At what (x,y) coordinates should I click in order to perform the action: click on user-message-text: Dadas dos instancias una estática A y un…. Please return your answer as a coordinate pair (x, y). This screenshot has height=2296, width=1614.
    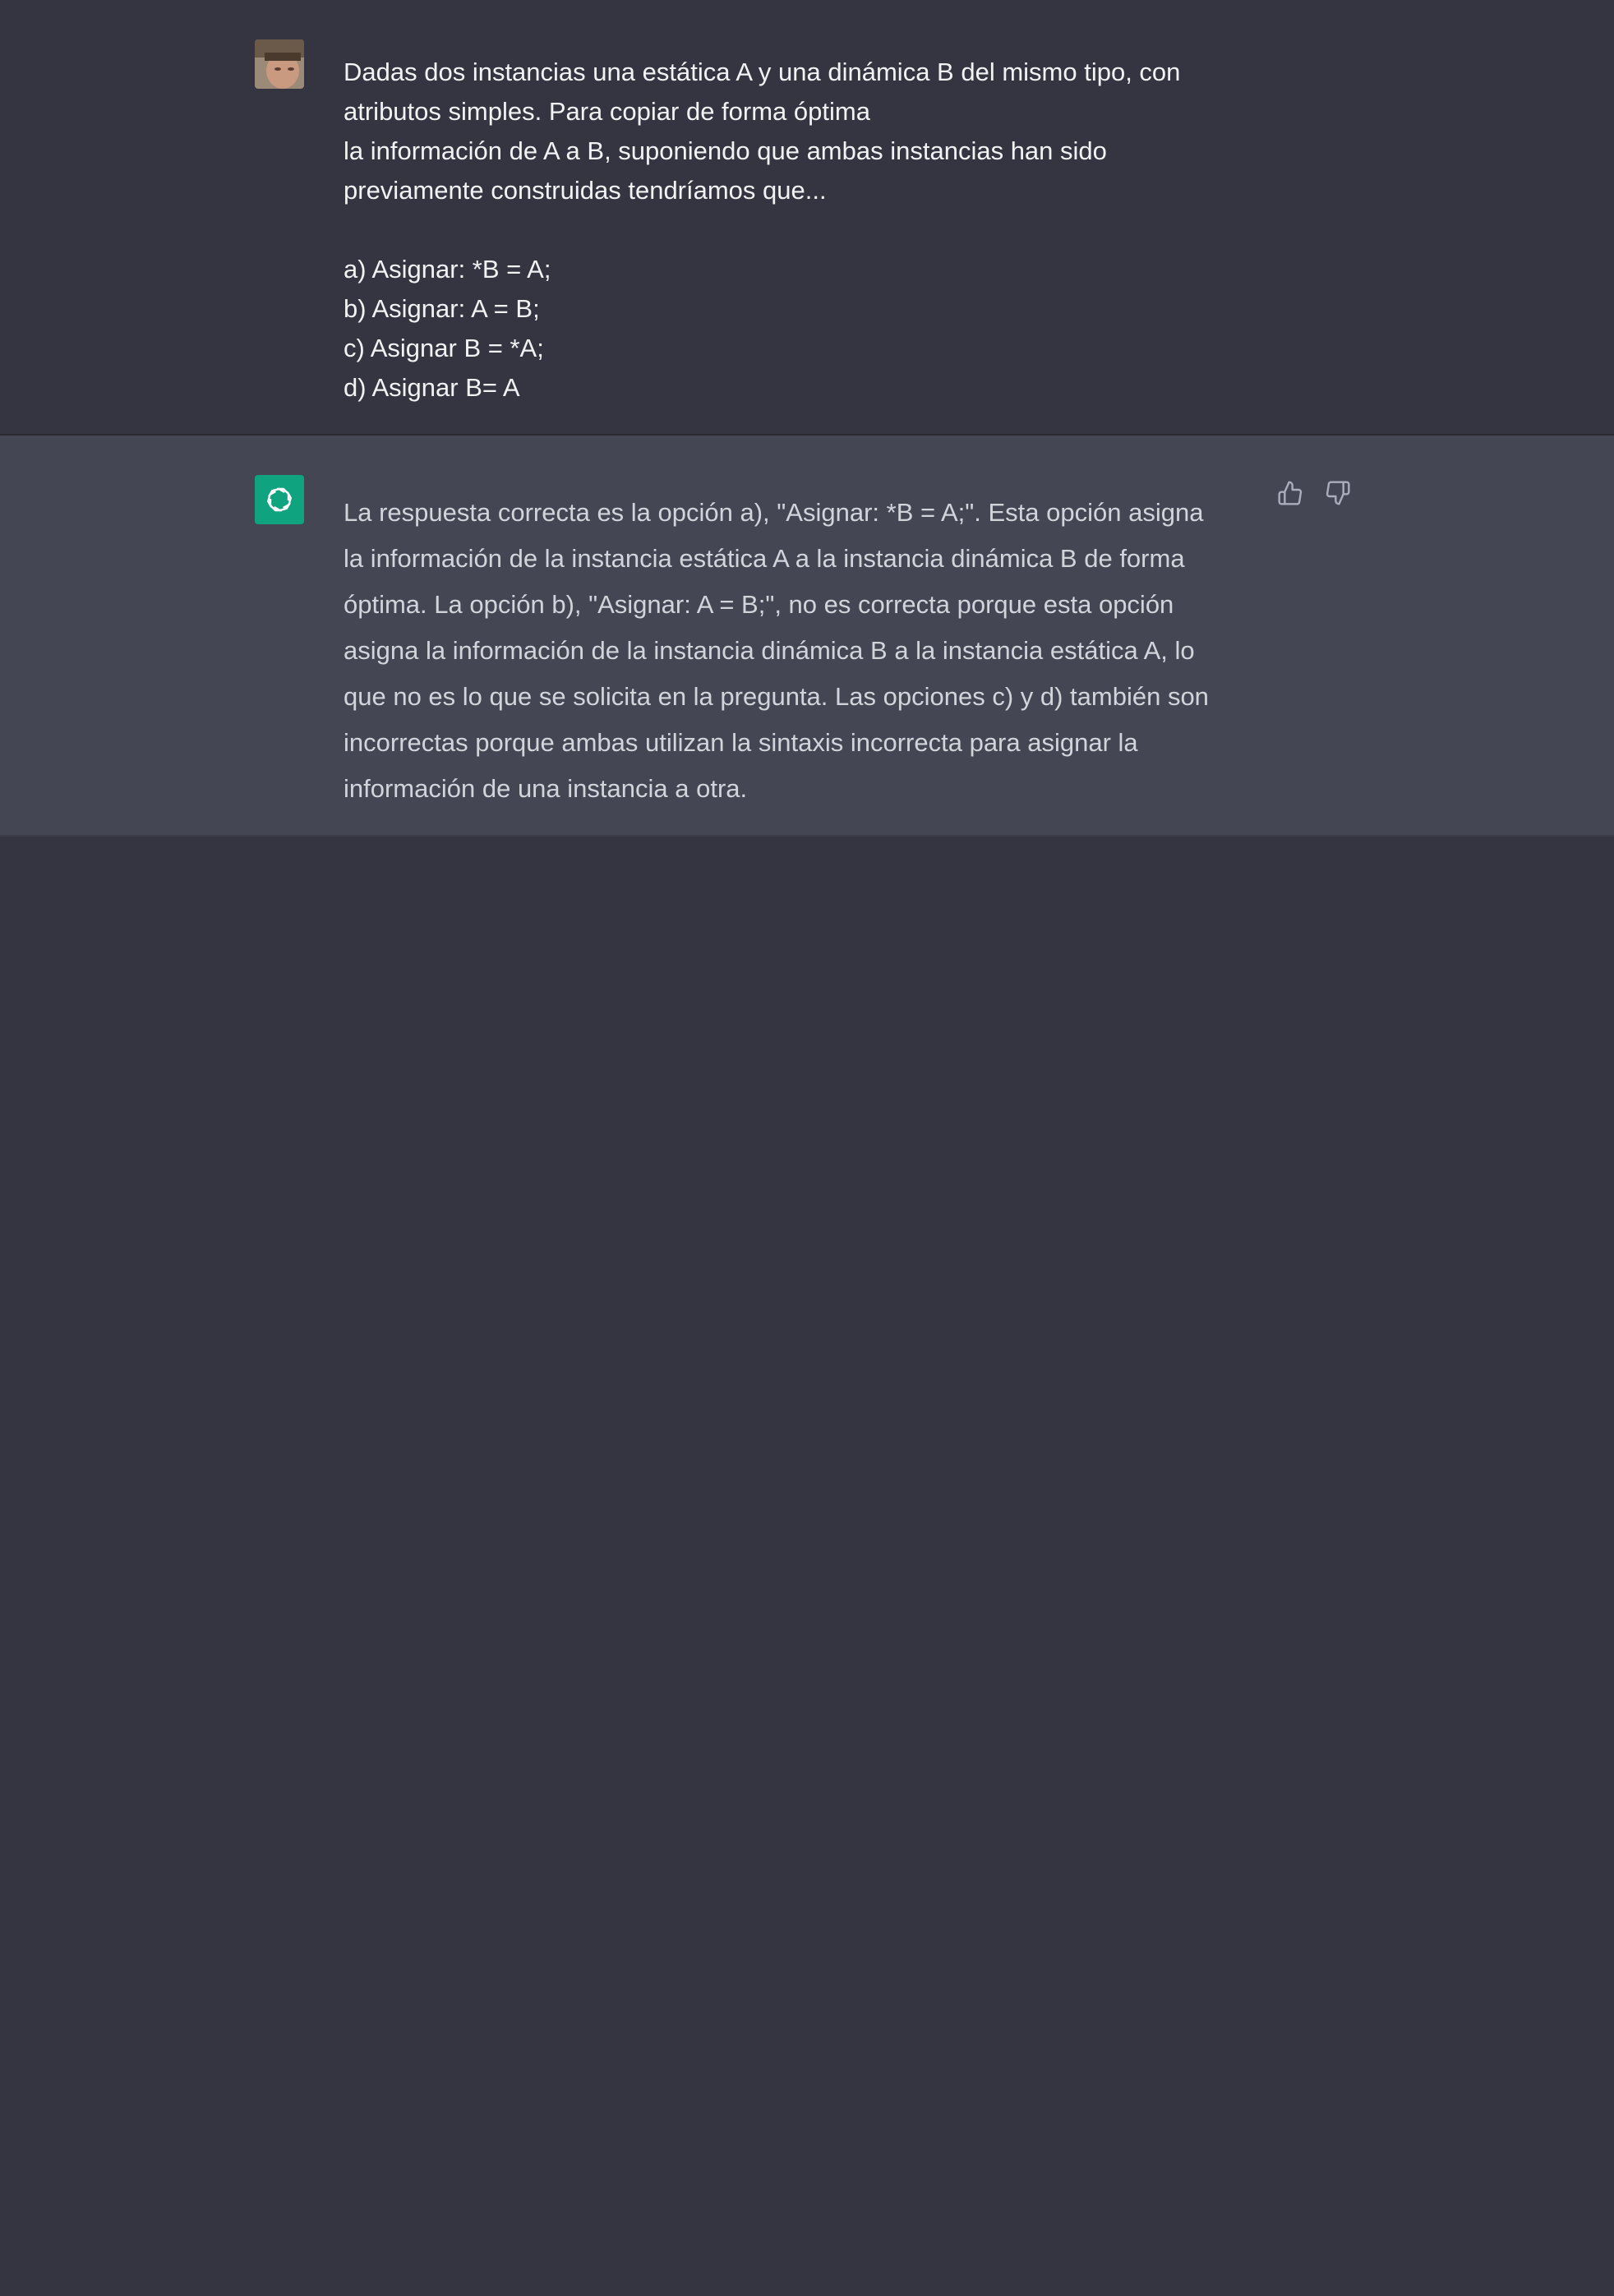
    Looking at the image, I should click on (800, 230).